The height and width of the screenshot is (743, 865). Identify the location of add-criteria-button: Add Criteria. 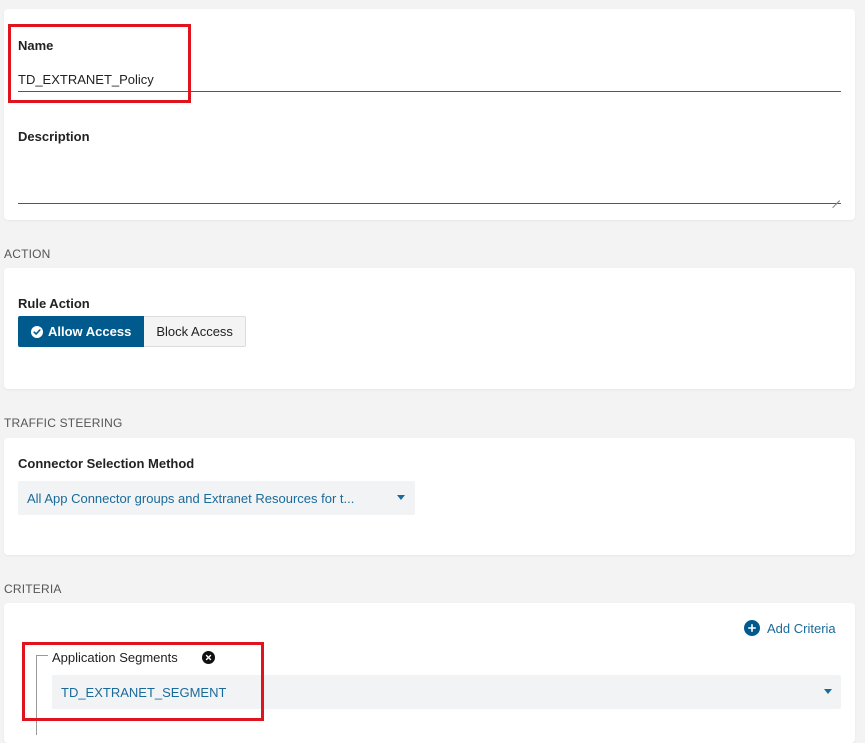
(790, 628).